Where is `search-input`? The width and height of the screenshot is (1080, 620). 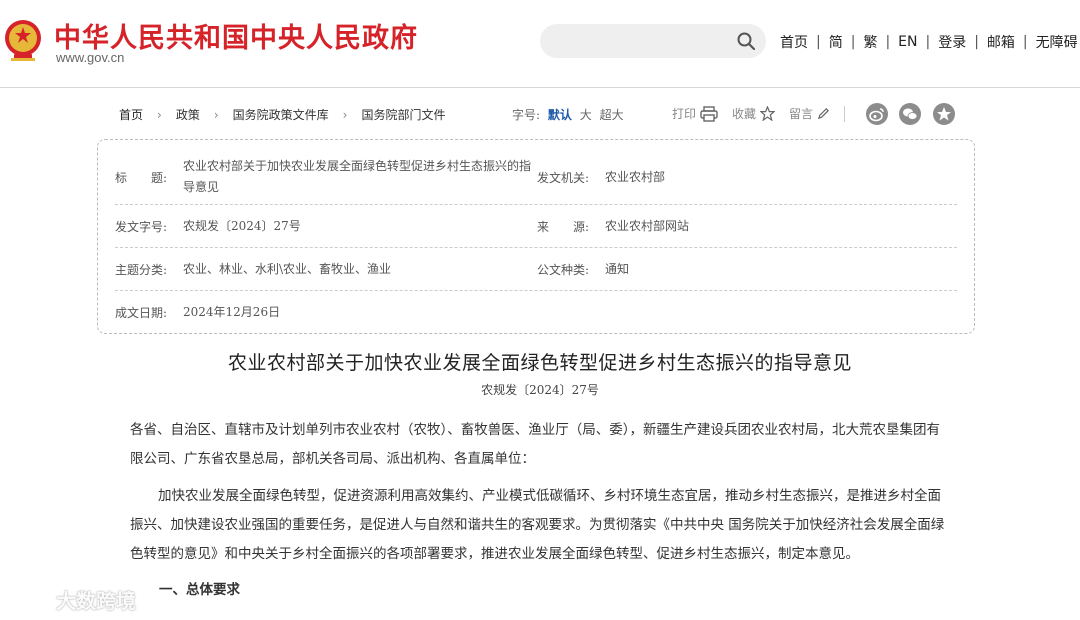
search-input is located at coordinates (653, 41).